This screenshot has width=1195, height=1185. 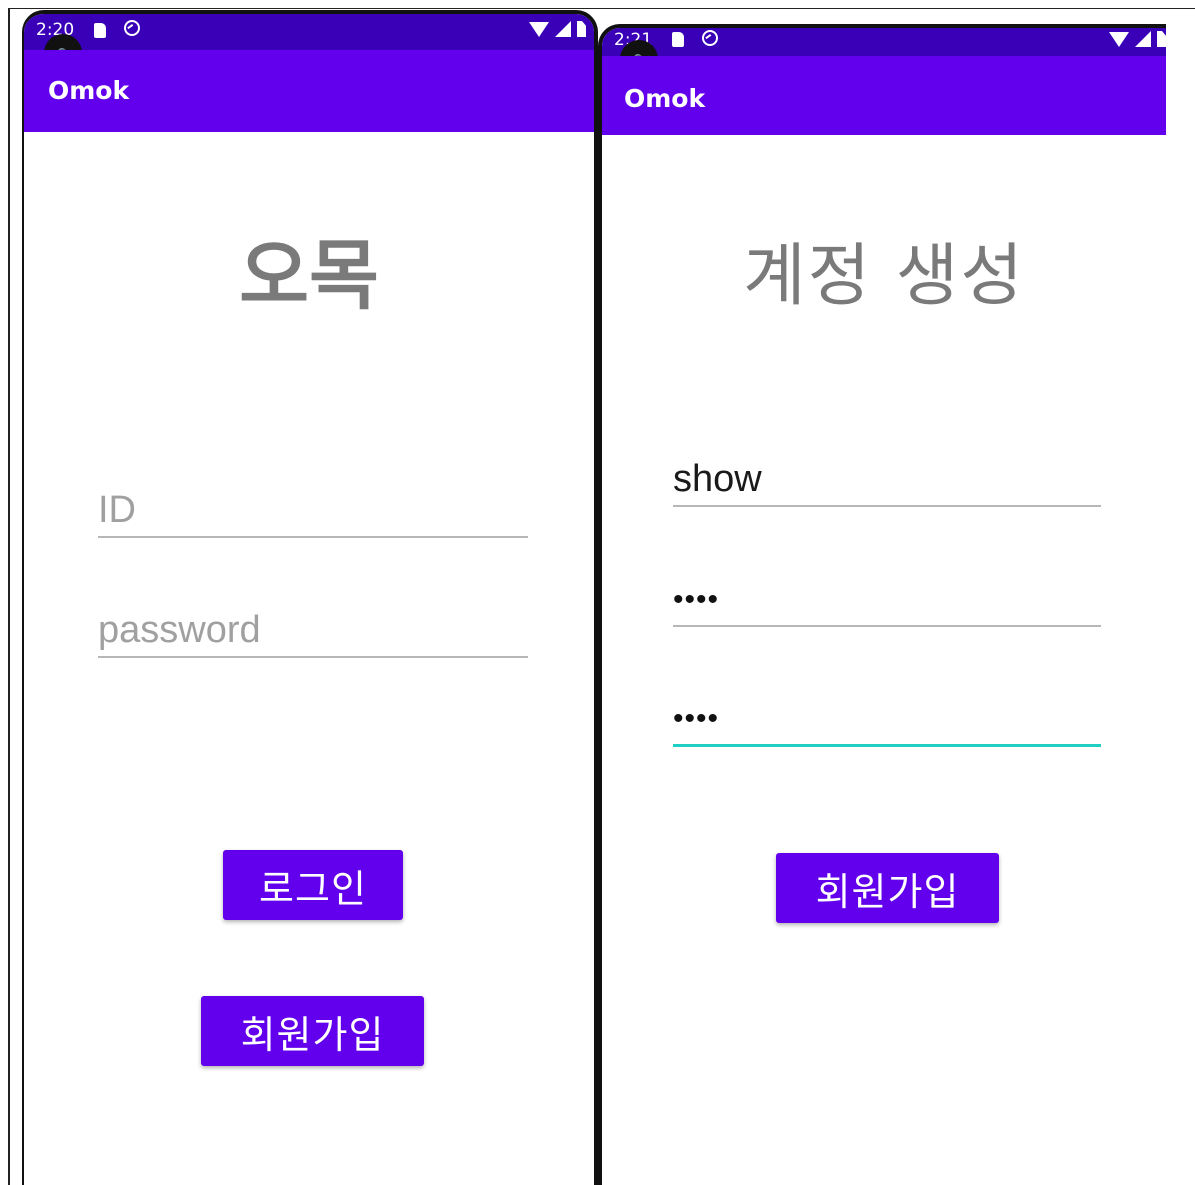 I want to click on signup-confirm-password-input: ••••, so click(x=887, y=714).